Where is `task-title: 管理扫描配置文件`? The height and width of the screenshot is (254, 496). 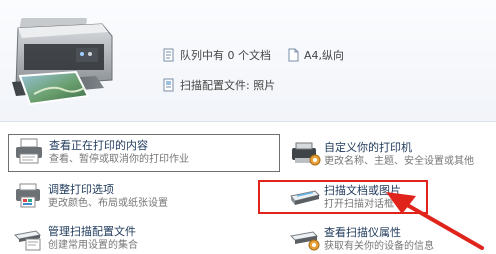 task-title: 管理扫描配置文件 is located at coordinates (93, 232).